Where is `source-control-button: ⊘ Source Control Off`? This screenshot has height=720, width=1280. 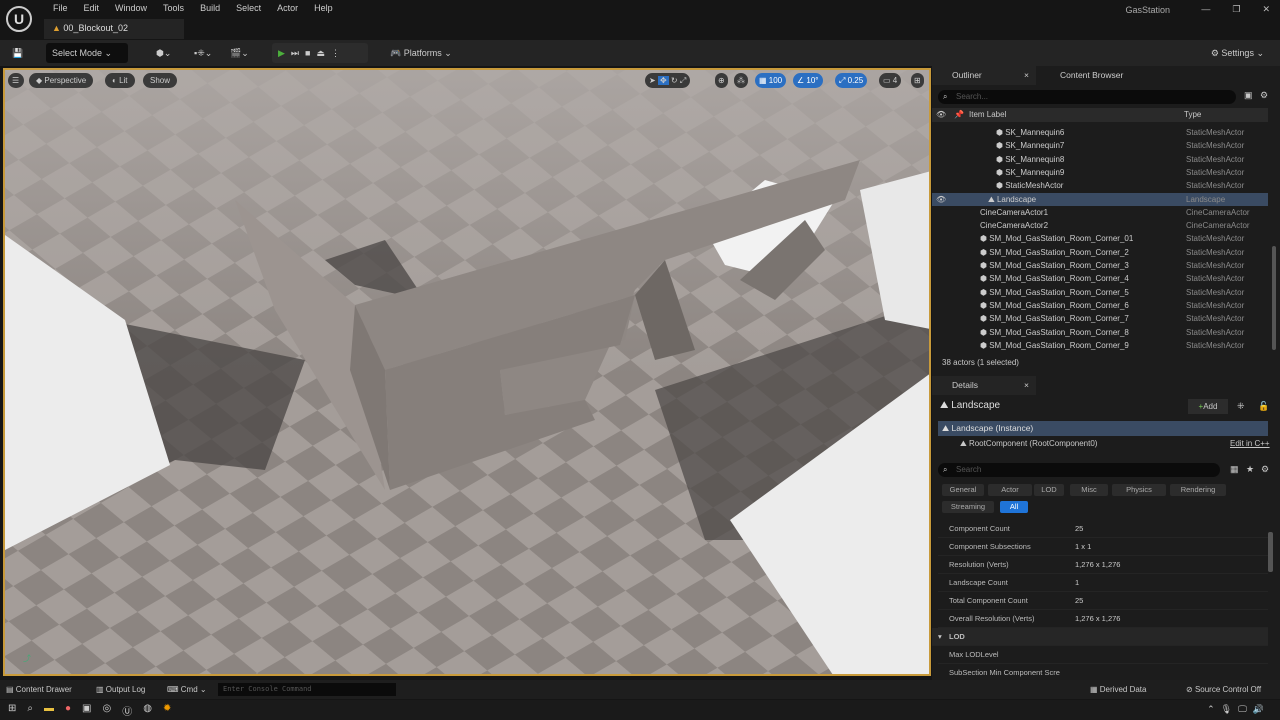
source-control-button: ⊘ Source Control Off is located at coordinates (1223, 689).